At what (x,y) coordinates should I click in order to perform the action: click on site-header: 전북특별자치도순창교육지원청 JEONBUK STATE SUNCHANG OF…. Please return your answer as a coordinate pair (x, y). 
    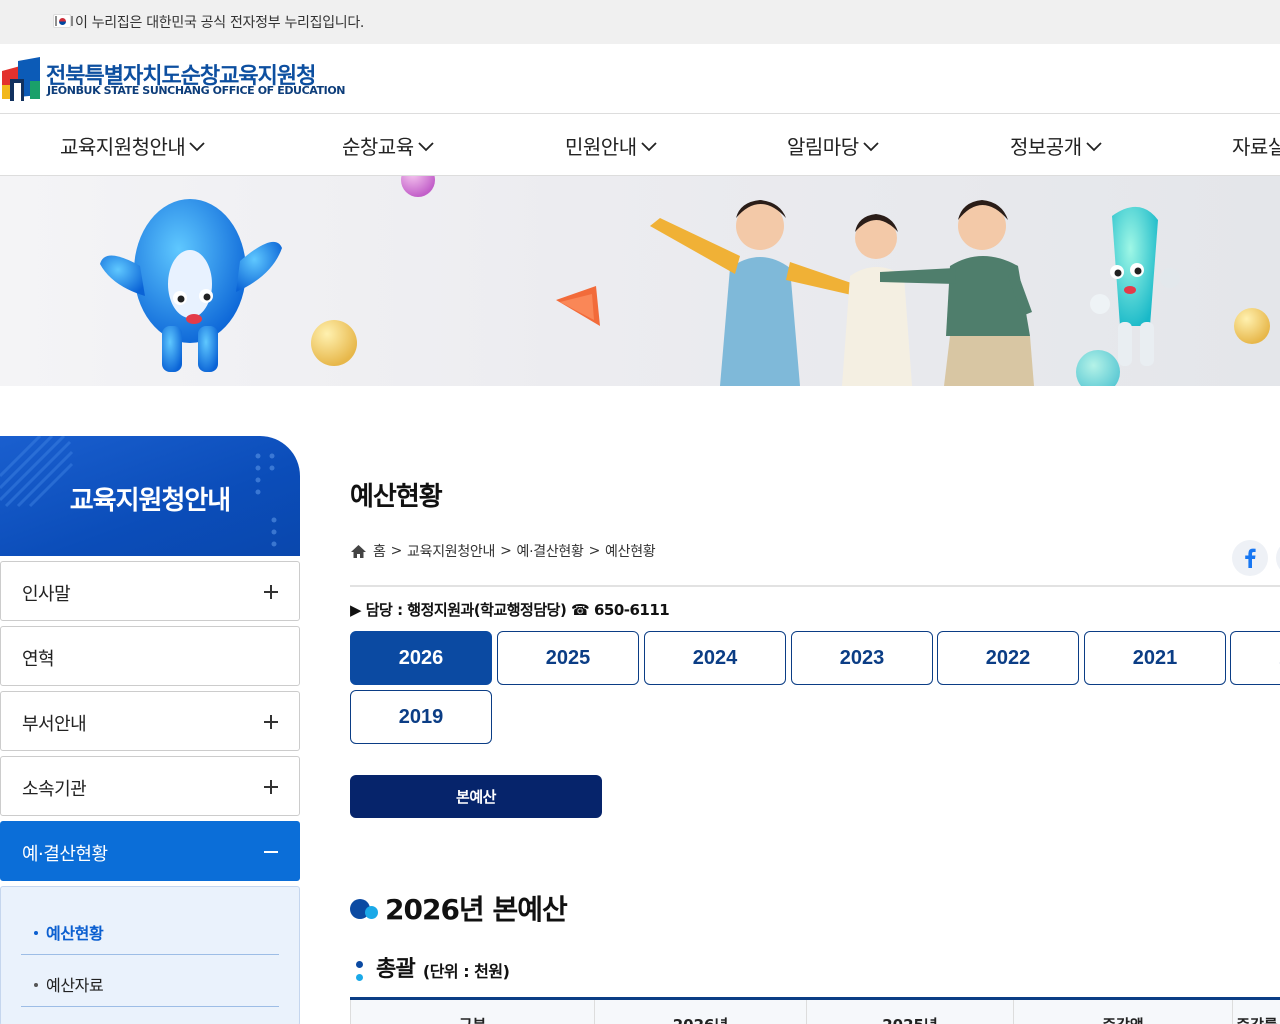
    Looking at the image, I should click on (640, 79).